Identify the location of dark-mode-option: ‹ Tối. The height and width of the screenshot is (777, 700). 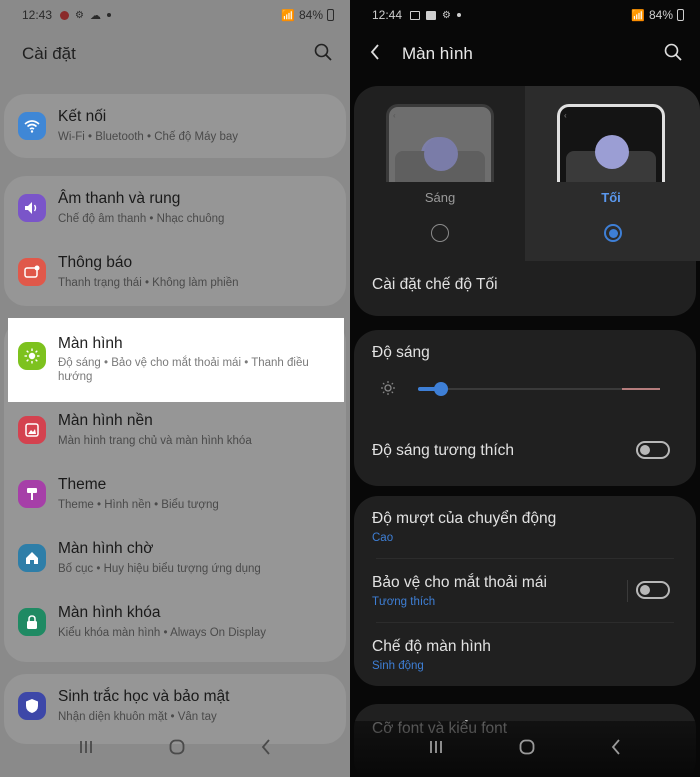
(612, 173).